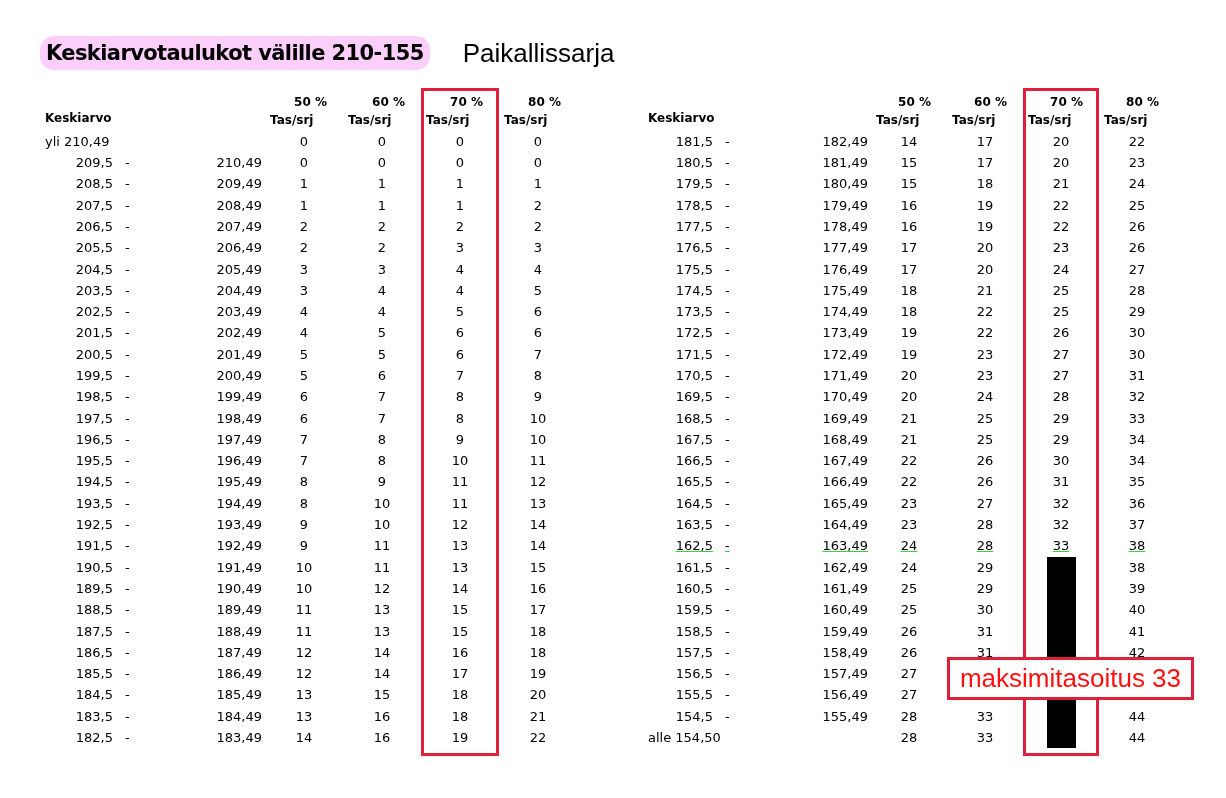 The image size is (1226, 798). What do you see at coordinates (239, 461) in the screenshot?
I see `table-cell: 196,49` at bounding box center [239, 461].